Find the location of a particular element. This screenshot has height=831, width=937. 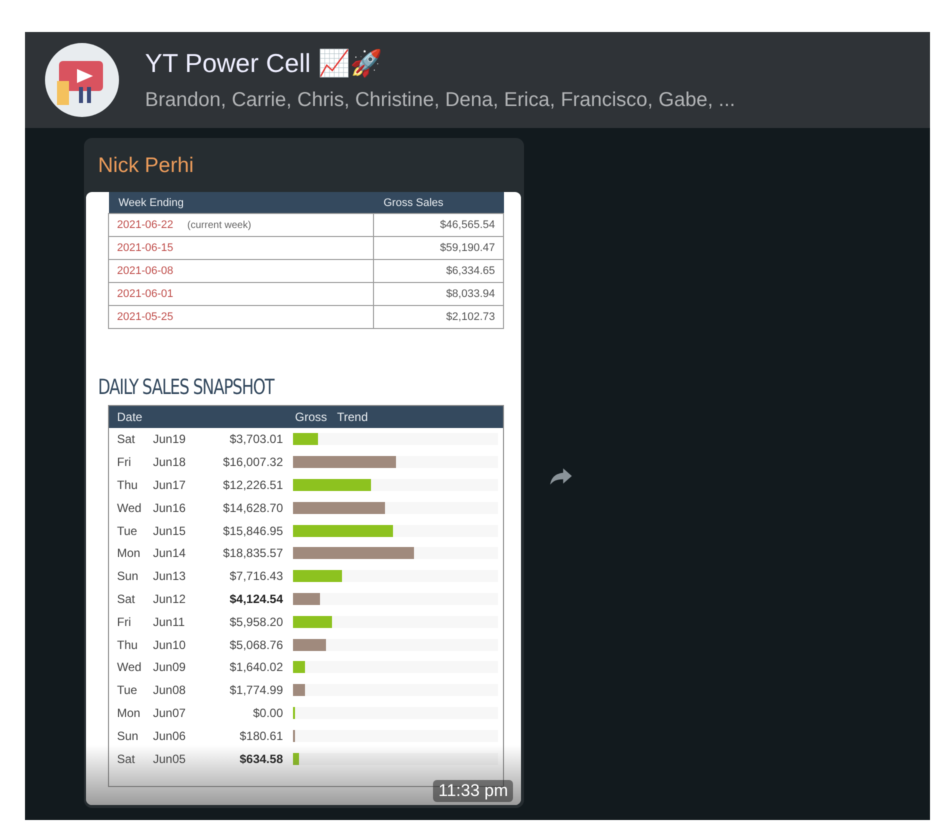

table-cell: $8,033.94 is located at coordinates (439, 294).